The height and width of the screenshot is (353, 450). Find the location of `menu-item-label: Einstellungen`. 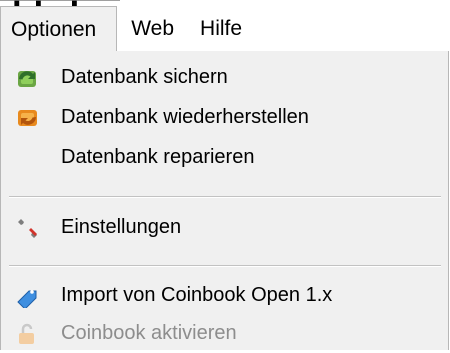

menu-item-label: Einstellungen is located at coordinates (121, 227).